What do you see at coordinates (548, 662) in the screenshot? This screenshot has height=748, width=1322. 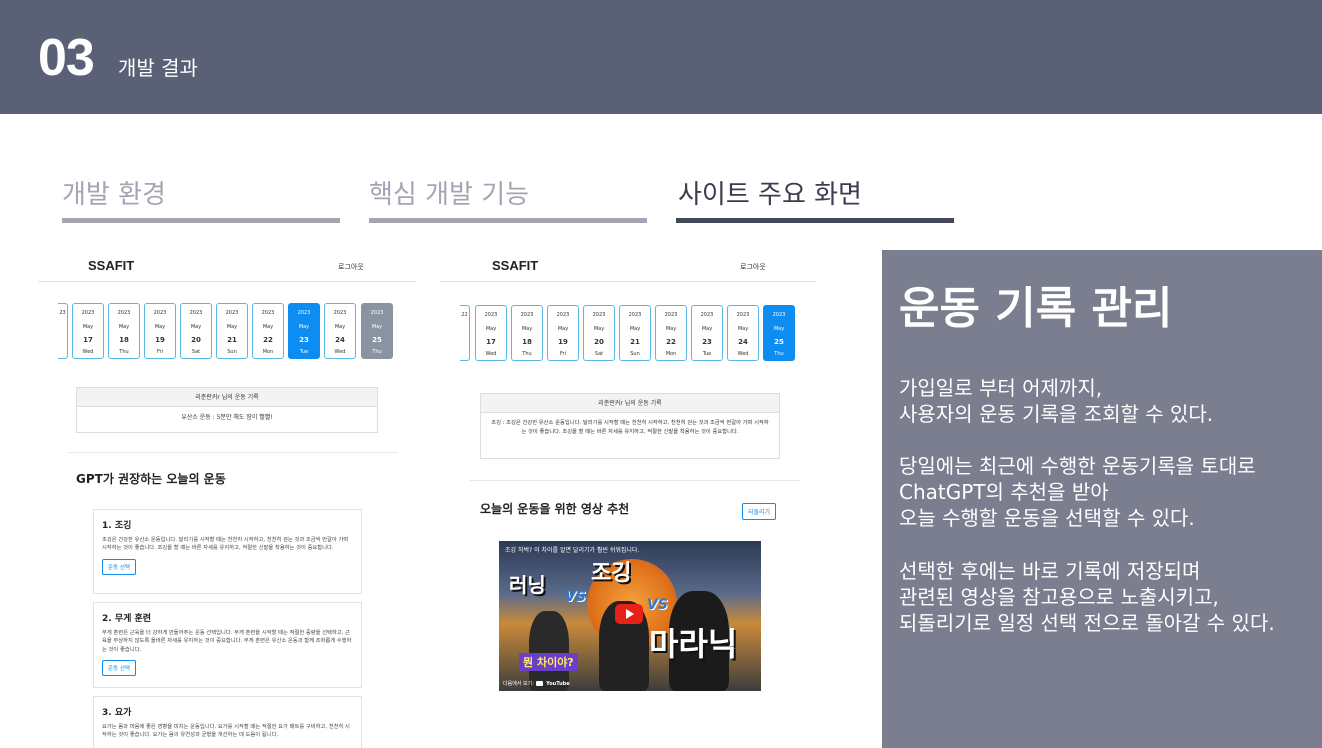 I see `video-caption-question: 뭔 차이야?` at bounding box center [548, 662].